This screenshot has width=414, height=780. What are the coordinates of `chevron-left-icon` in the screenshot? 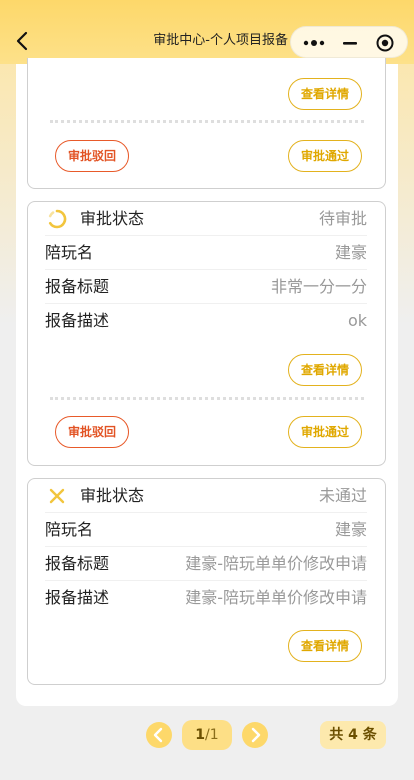 It's located at (158, 735).